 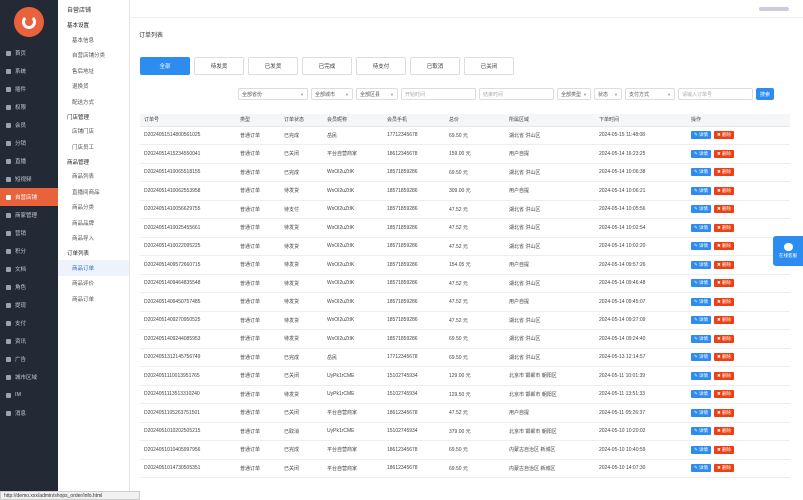 What do you see at coordinates (93, 284) in the screenshot?
I see `sub-menu-item: 商品评价` at bounding box center [93, 284].